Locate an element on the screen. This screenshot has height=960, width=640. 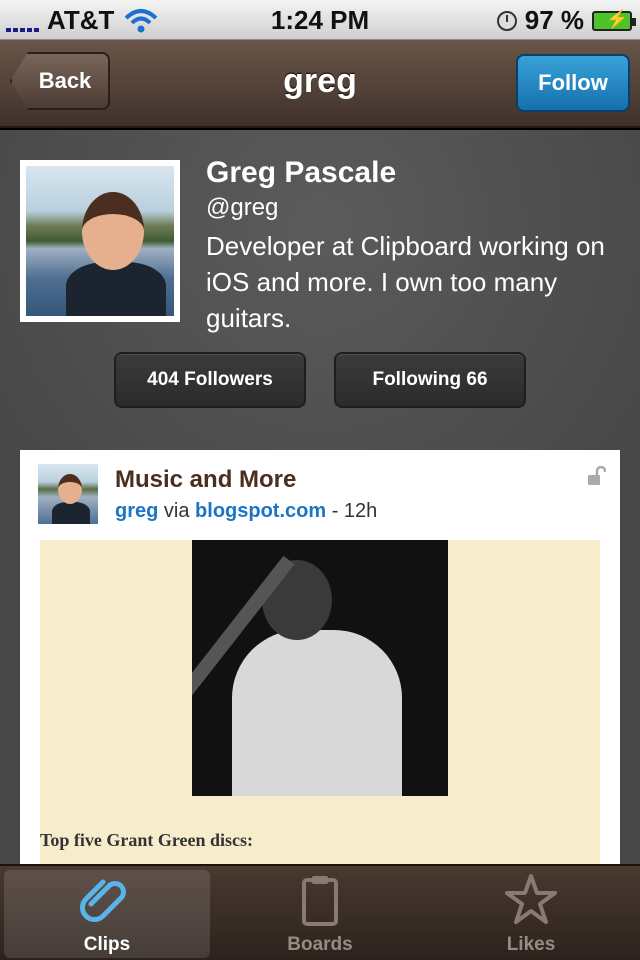
followers-button: 404 Followers is located at coordinates (210, 380).